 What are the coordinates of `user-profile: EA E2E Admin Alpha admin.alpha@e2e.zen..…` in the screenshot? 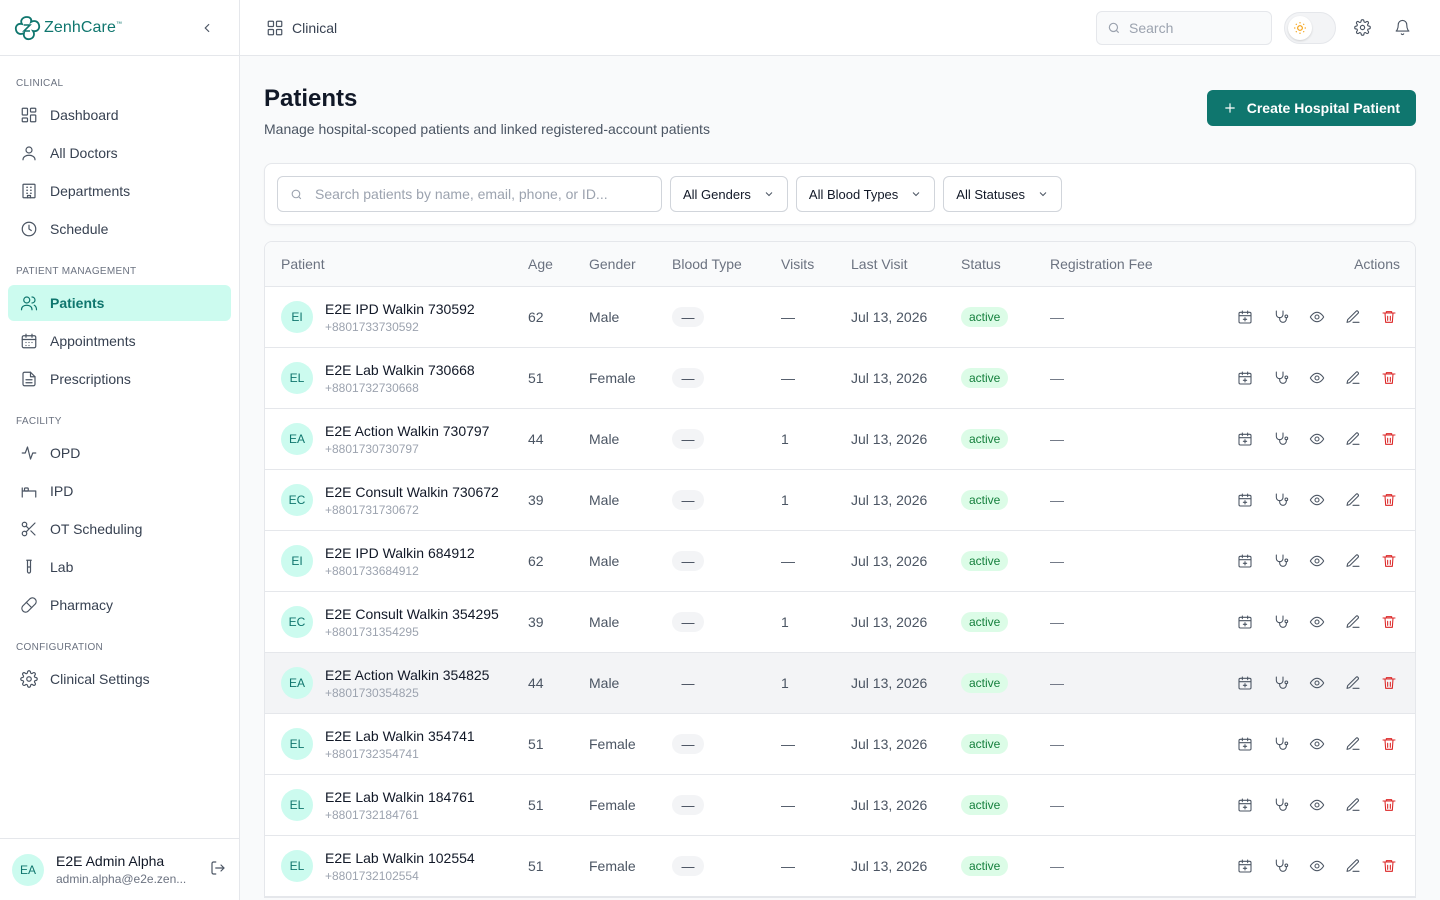 It's located at (119, 869).